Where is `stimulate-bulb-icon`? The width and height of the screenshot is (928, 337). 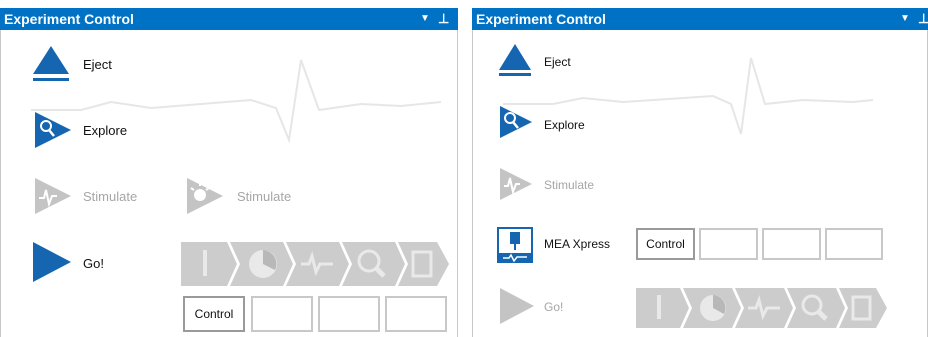 stimulate-bulb-icon is located at coordinates (205, 196).